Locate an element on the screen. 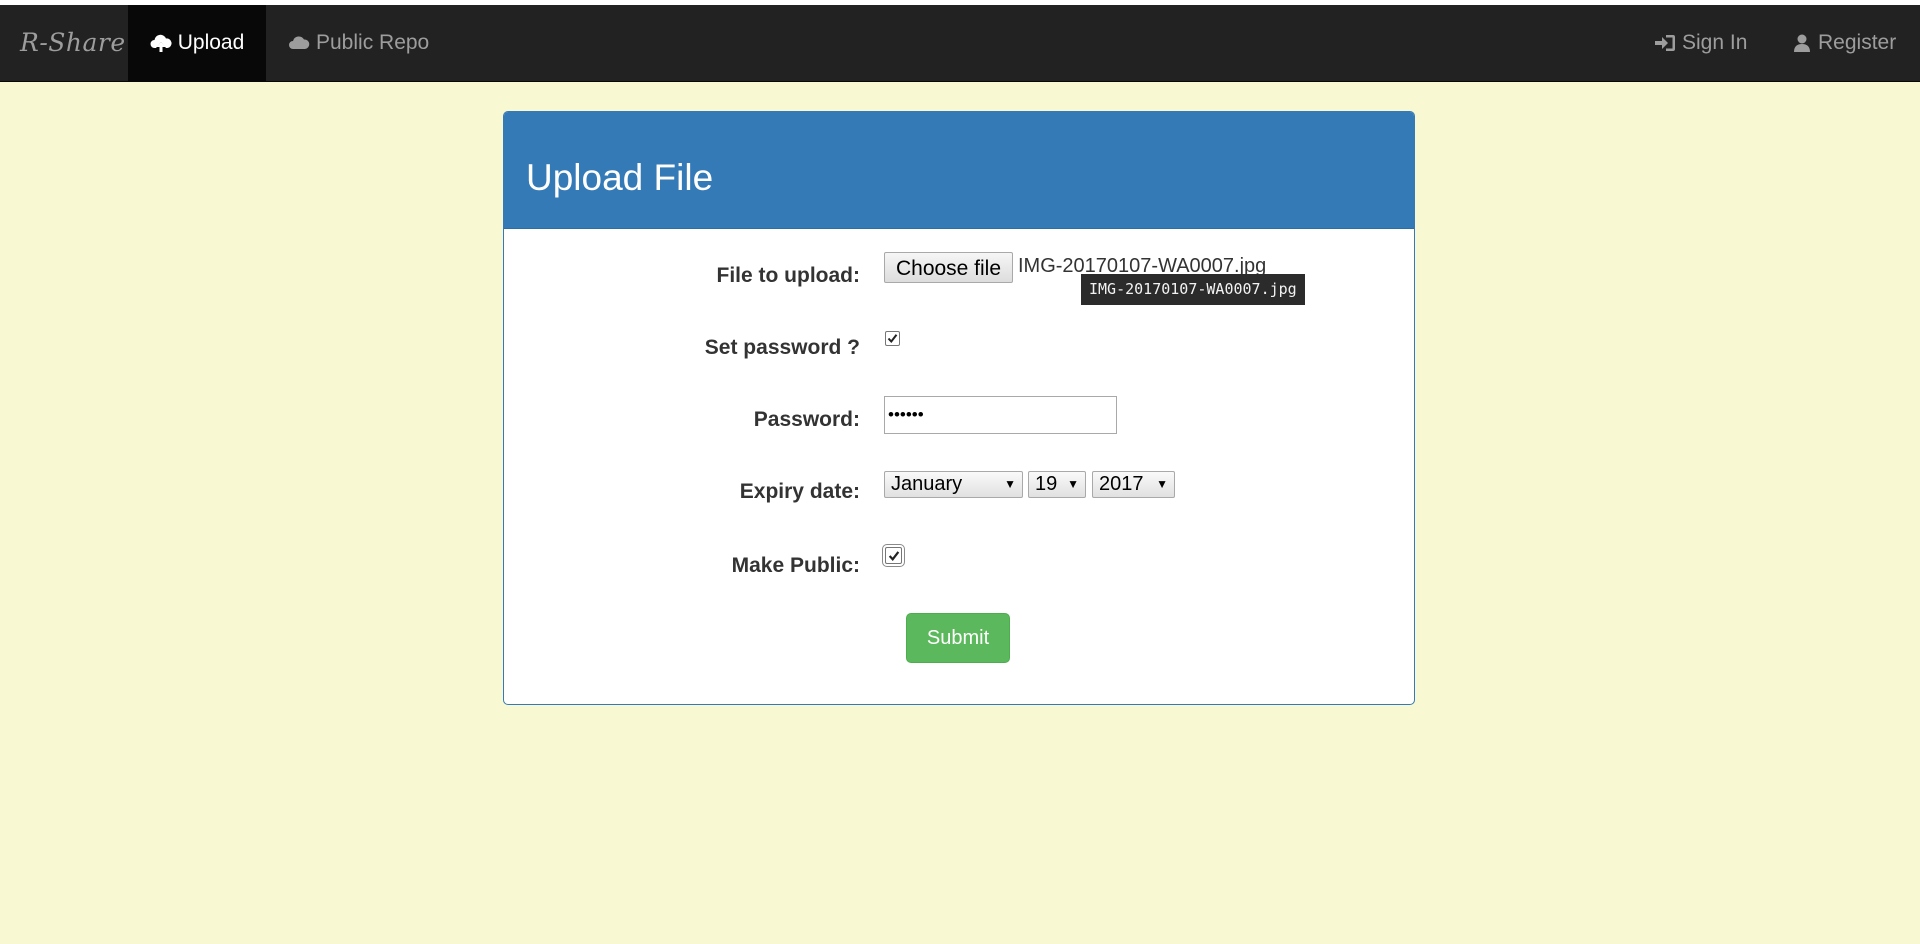 The image size is (1920, 944). nav-register: Register is located at coordinates (1844, 43).